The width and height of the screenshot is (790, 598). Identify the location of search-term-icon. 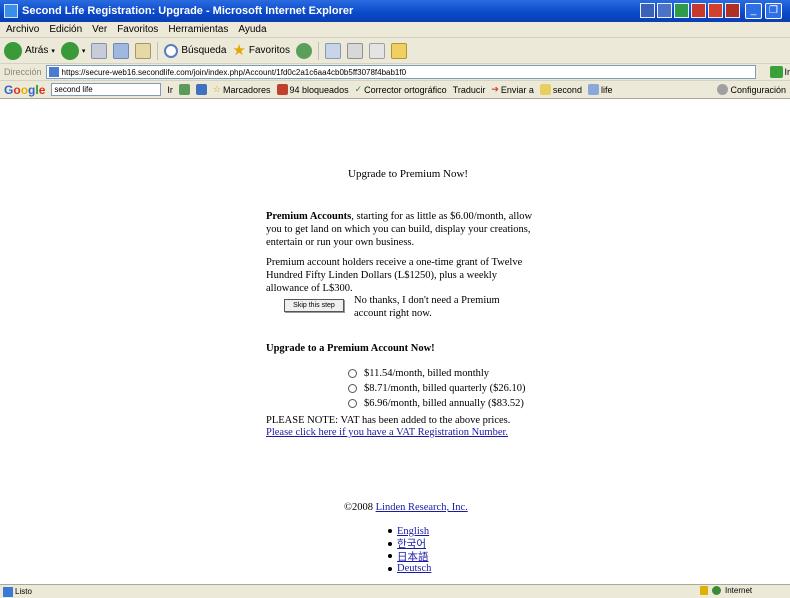
(593, 89).